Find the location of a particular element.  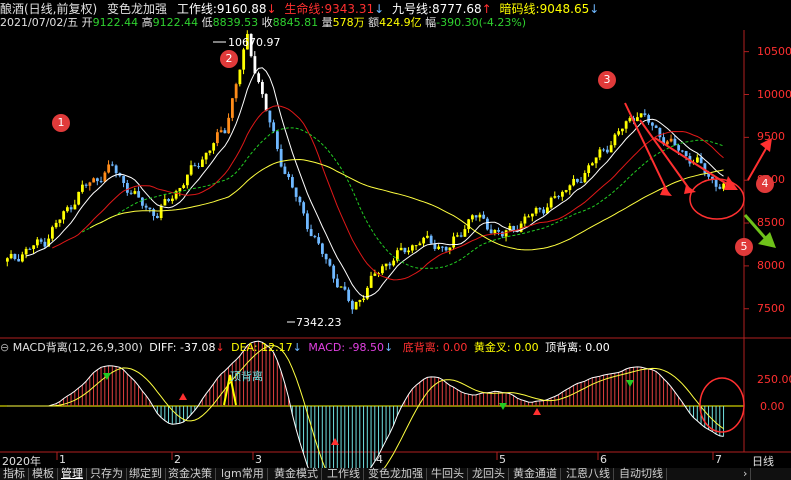

marker-2: 2 is located at coordinates (229, 59).